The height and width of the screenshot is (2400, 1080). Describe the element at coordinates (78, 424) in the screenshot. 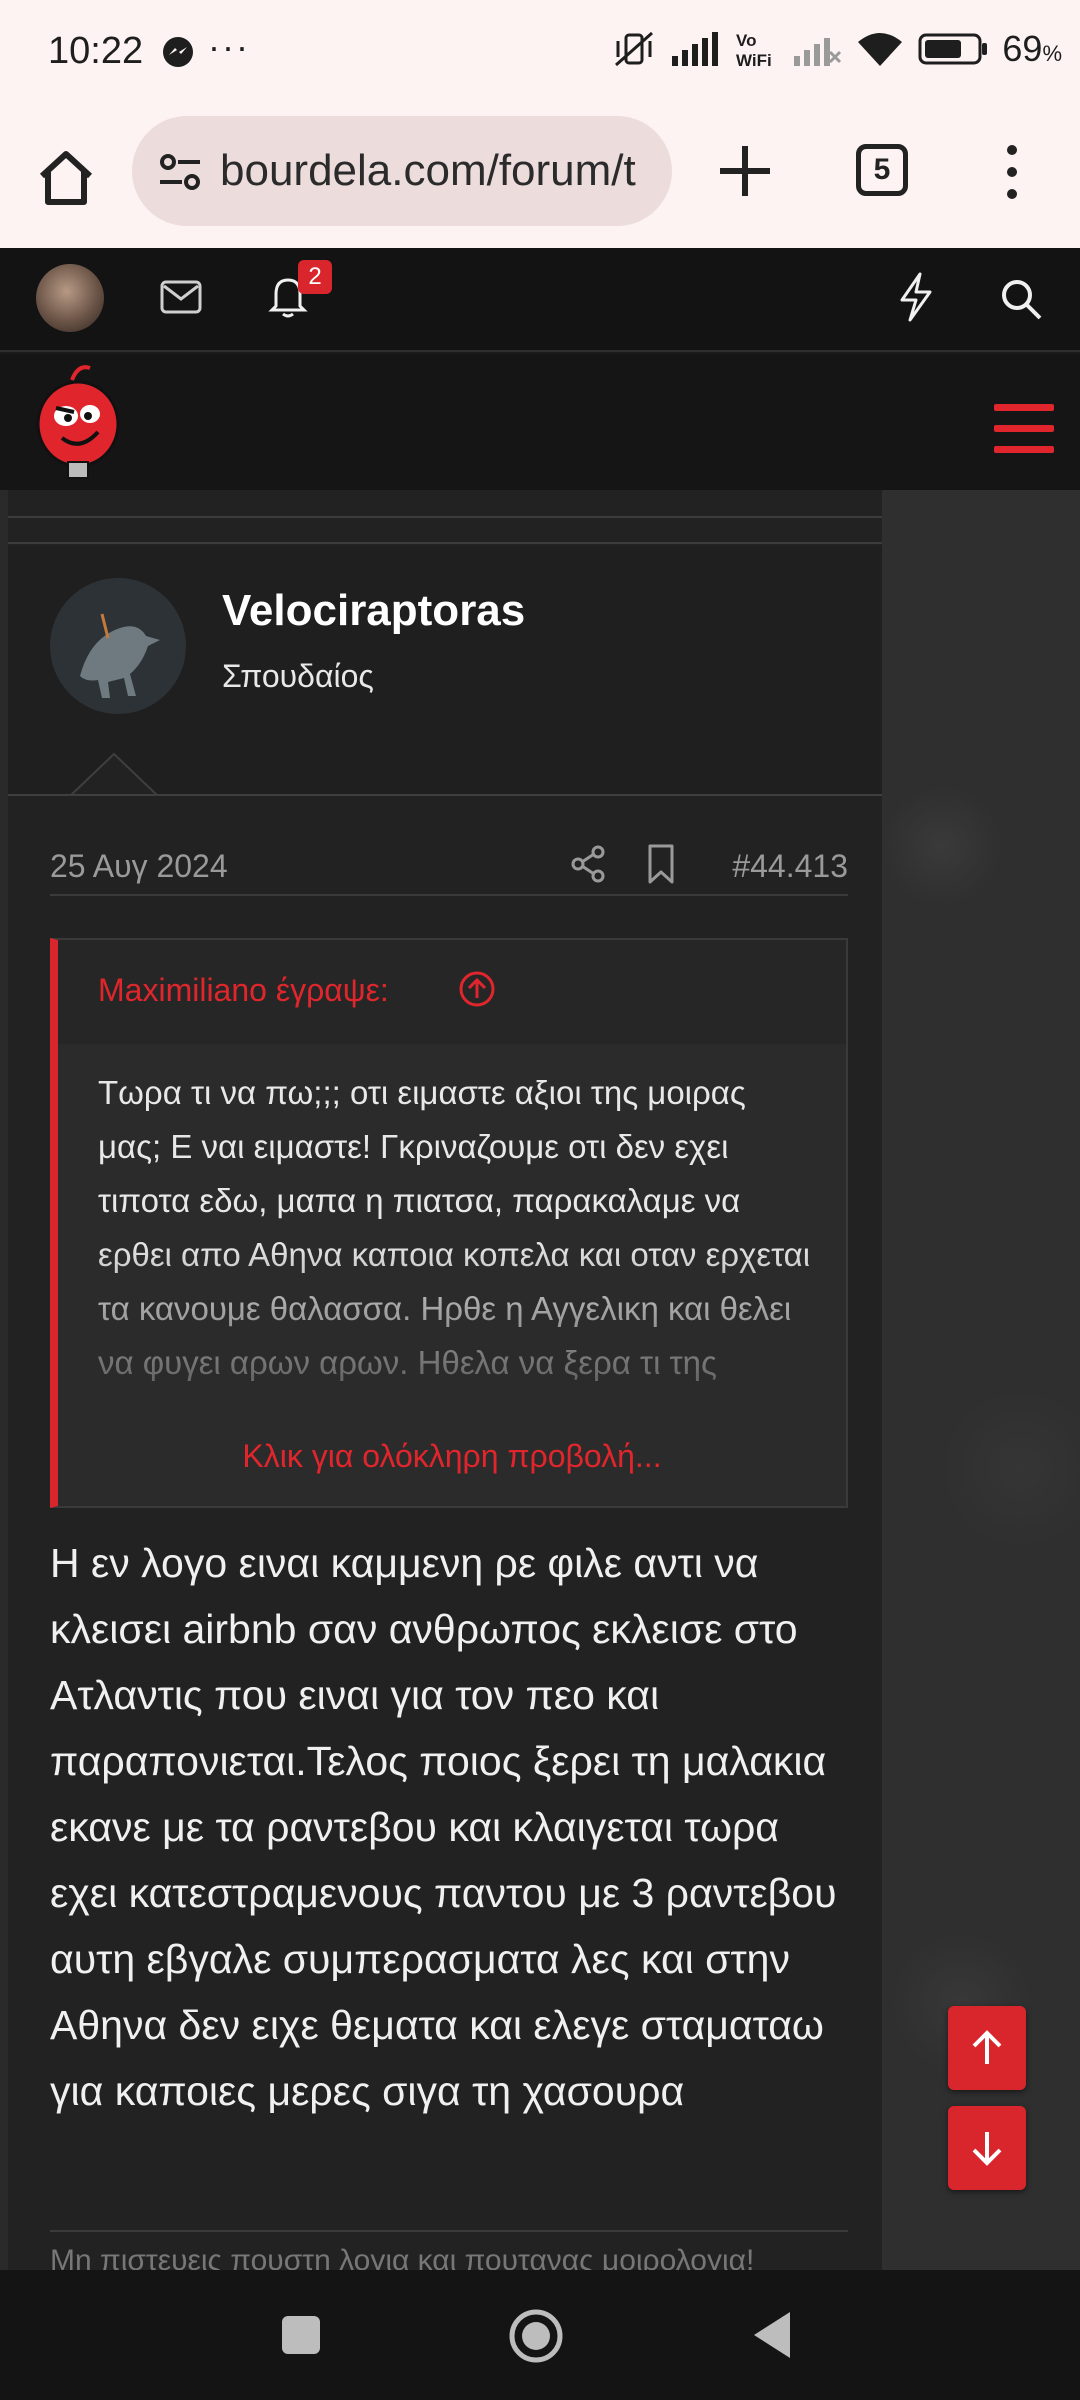

I see `site-logo` at that location.